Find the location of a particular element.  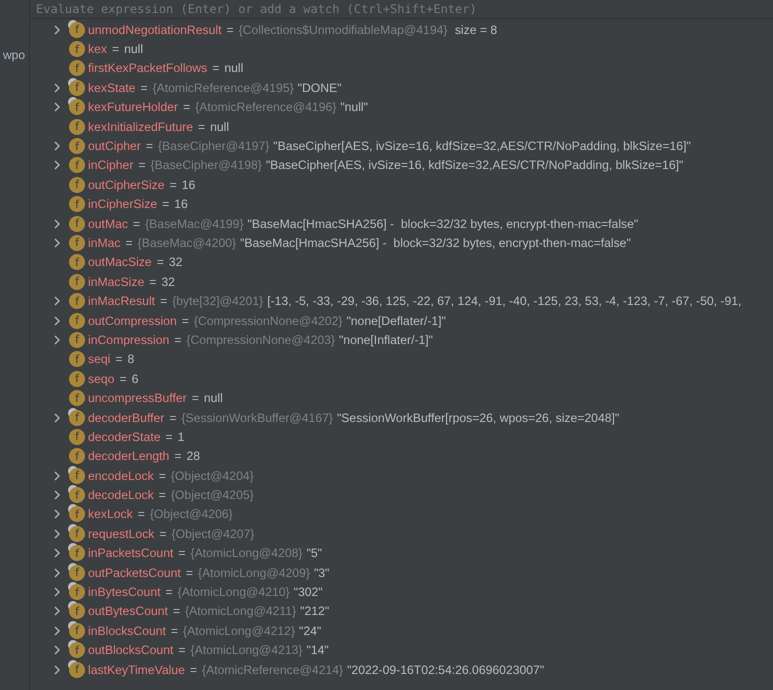

variable-type: {Object@4206} is located at coordinates (191, 514).